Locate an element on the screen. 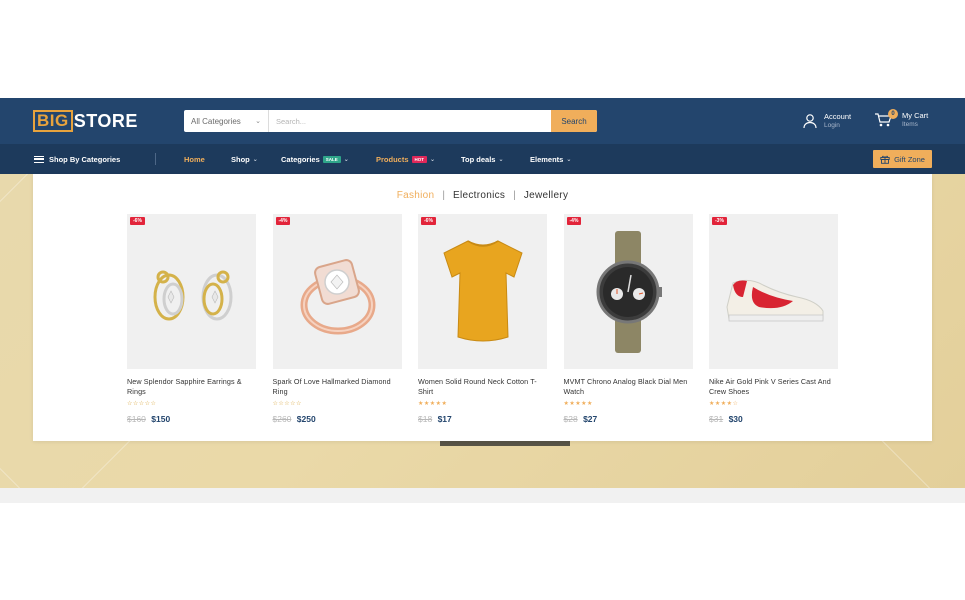 The height and width of the screenshot is (600, 965). cart-title: My Cart is located at coordinates (915, 115).